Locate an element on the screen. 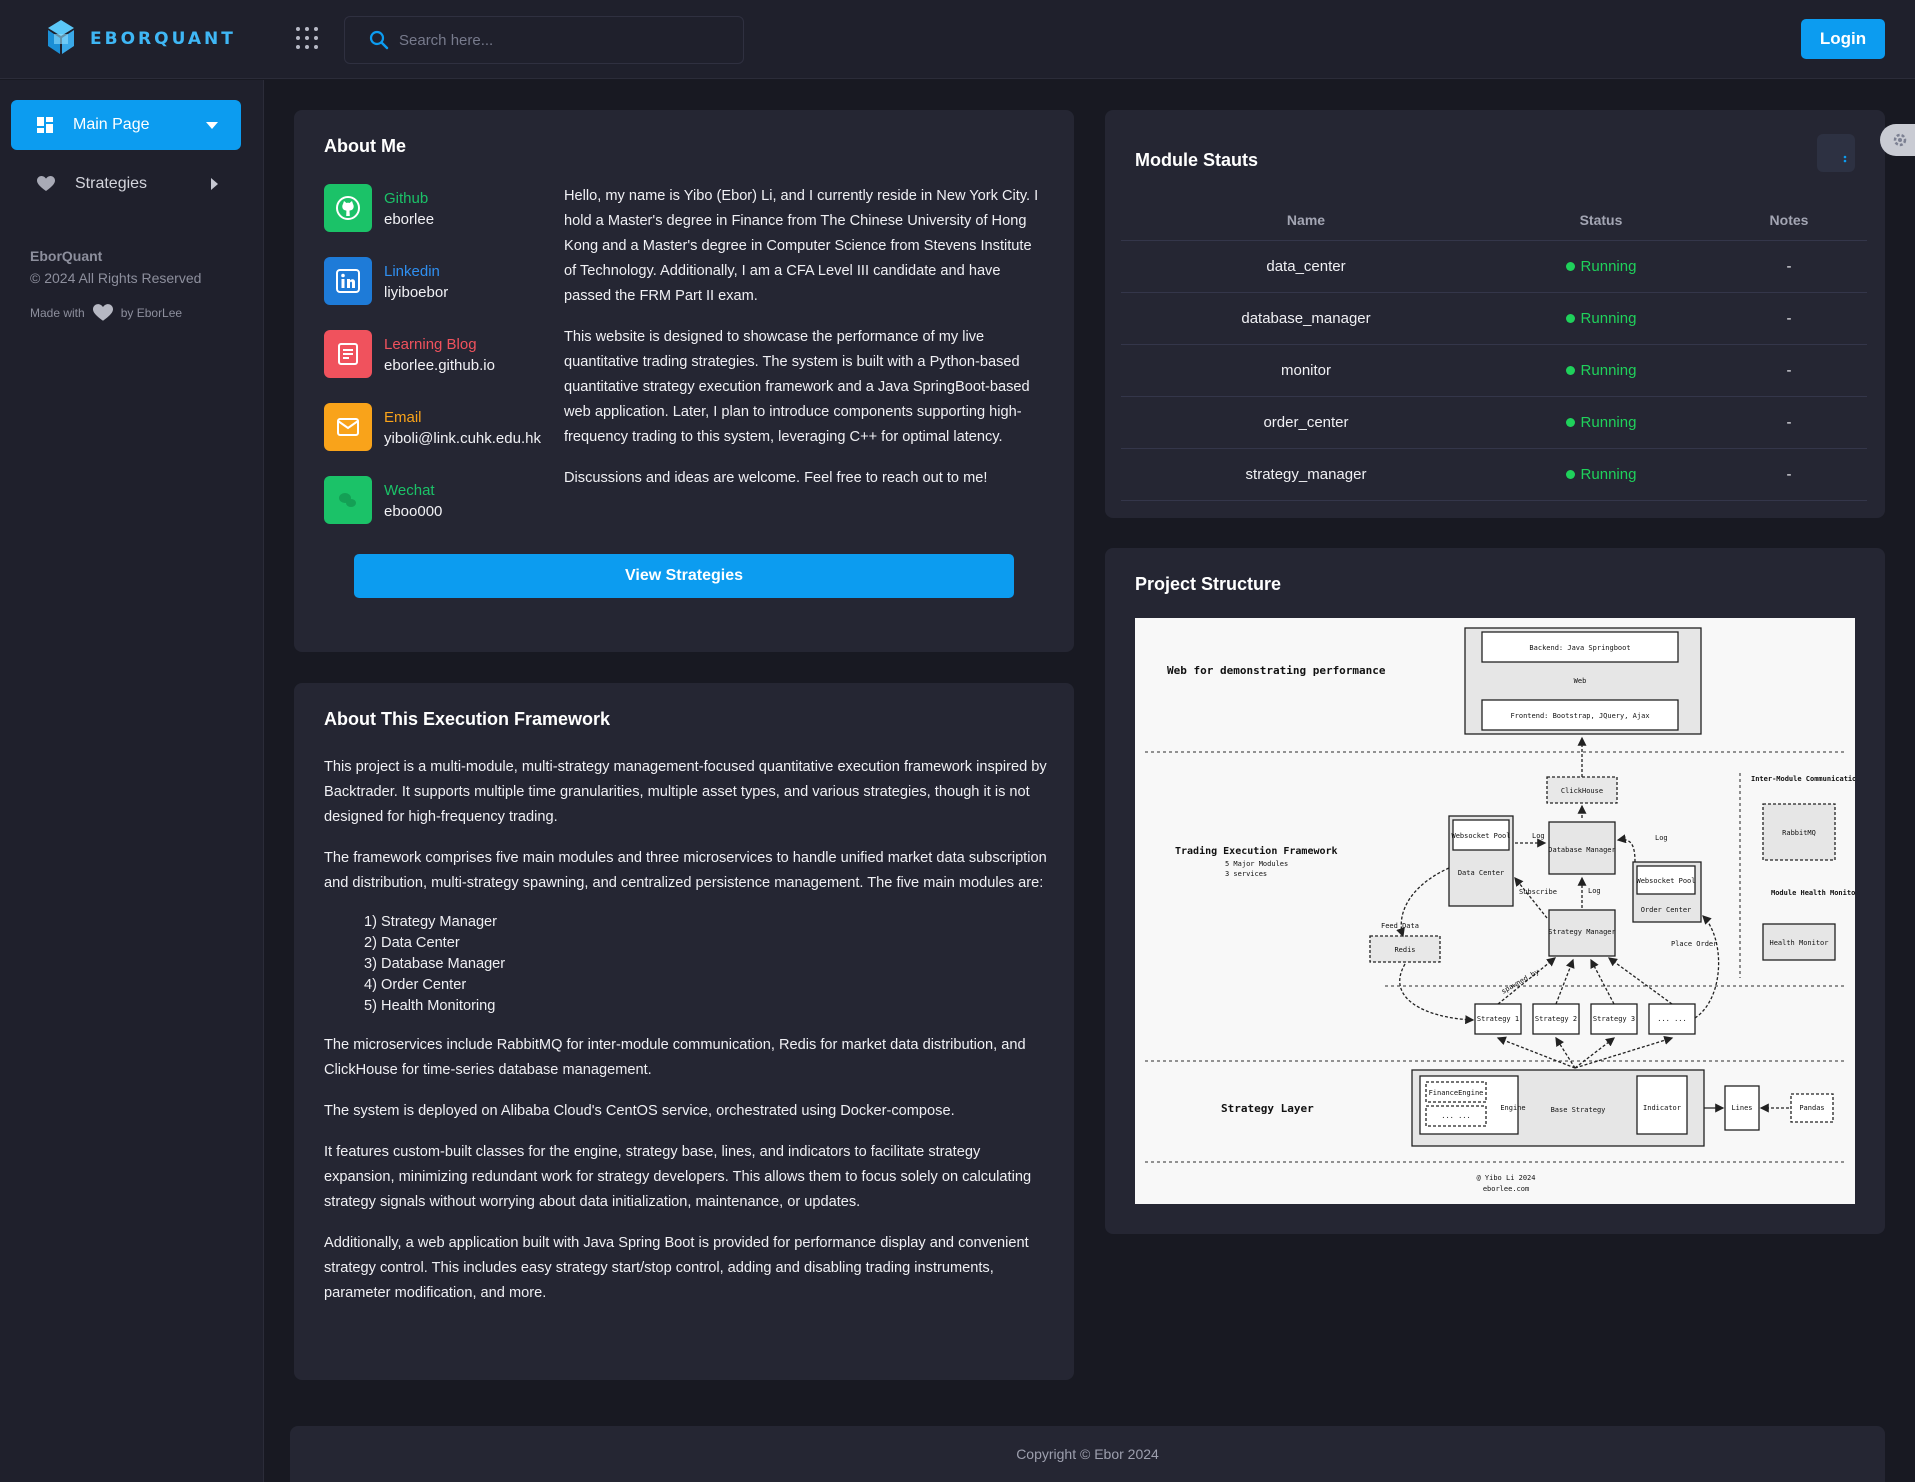 The width and height of the screenshot is (1915, 1482). diagram-label: Strategy 2 is located at coordinates (1556, 1019).